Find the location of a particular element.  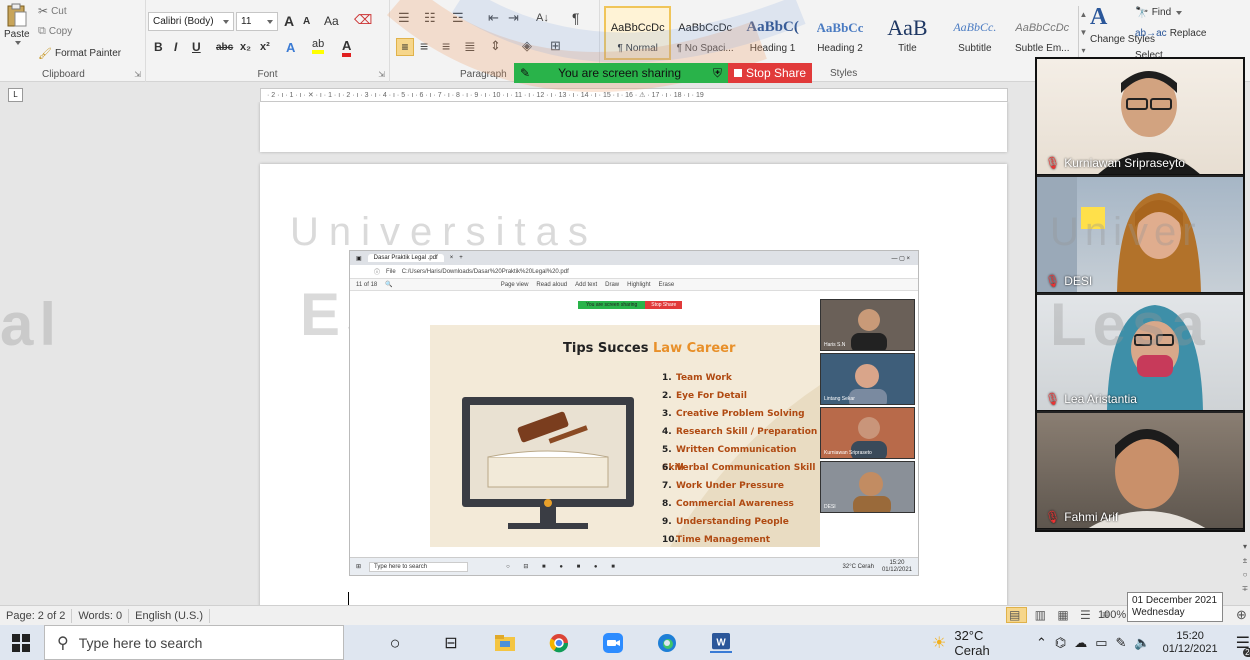

text-effects-icon: A is located at coordinates (290, 47).